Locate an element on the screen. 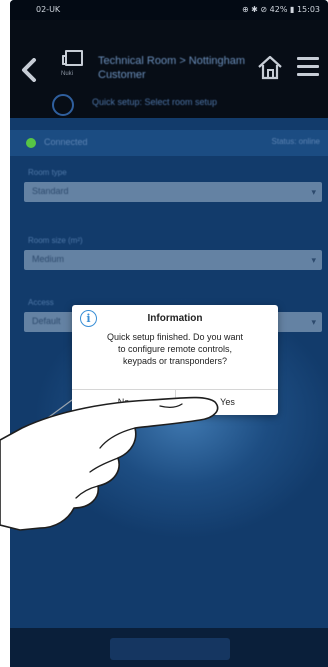 The image size is (328, 667). field-label: Room type is located at coordinates (47, 172).